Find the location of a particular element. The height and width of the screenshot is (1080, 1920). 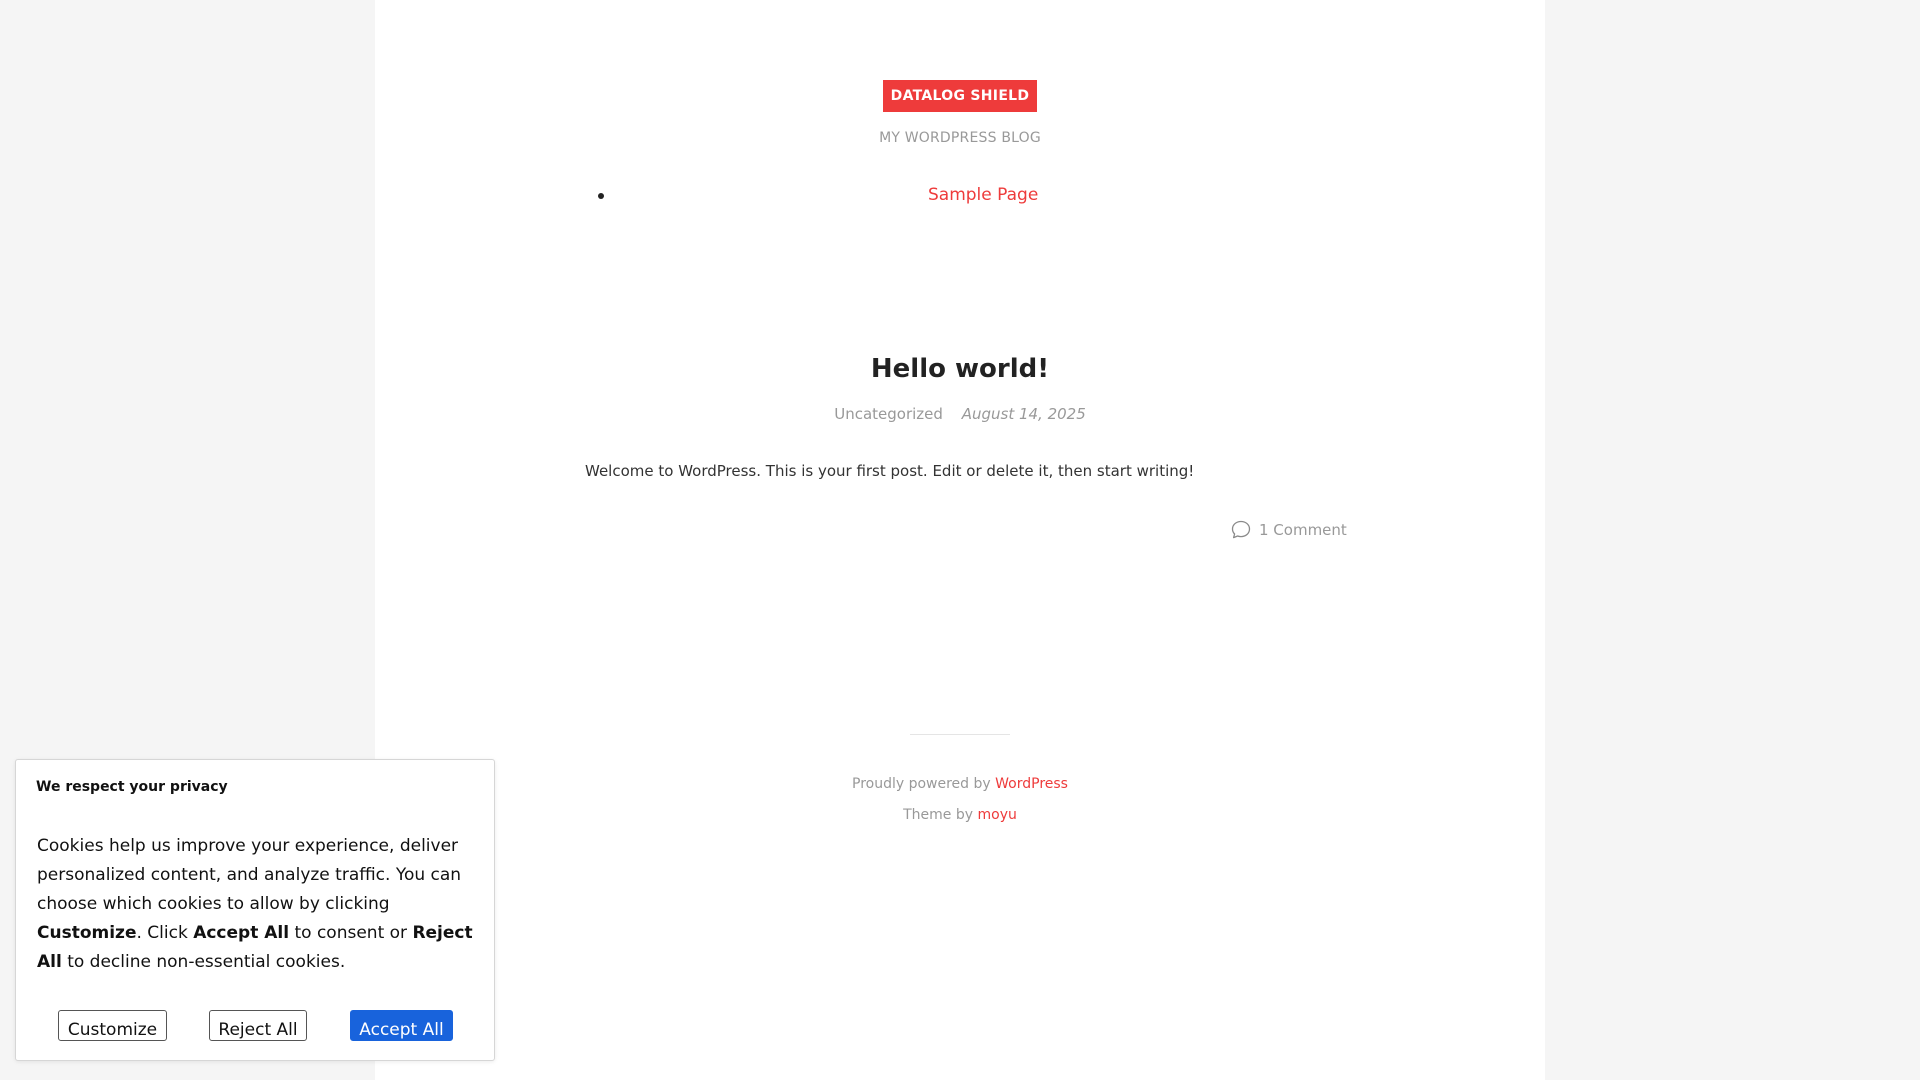

comments-count: 1 Comment is located at coordinates (1303, 529).